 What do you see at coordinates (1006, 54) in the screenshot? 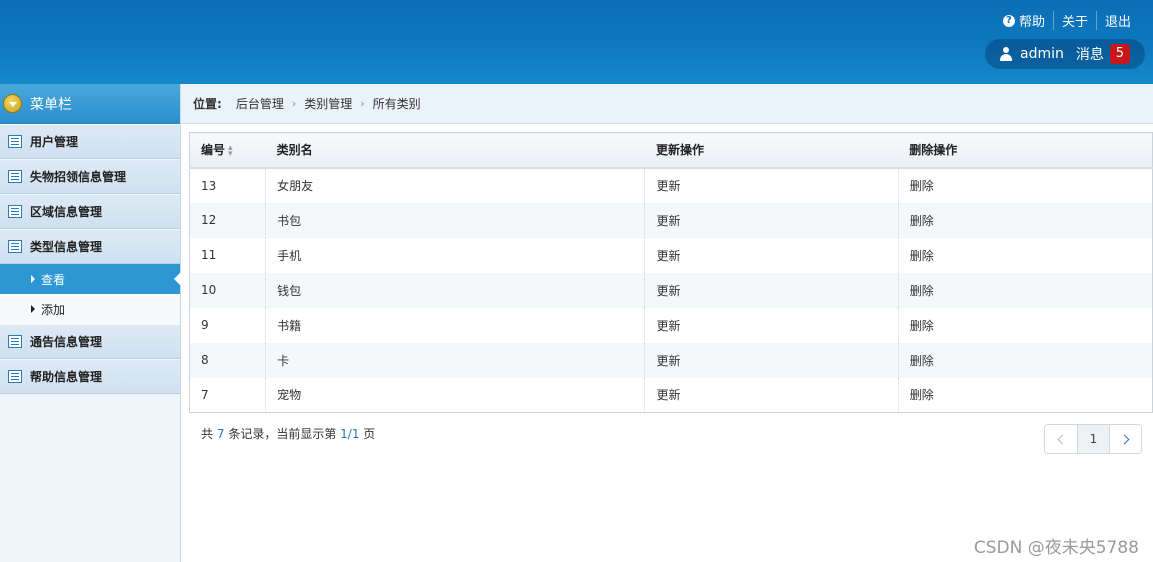
I see `user-icon` at bounding box center [1006, 54].